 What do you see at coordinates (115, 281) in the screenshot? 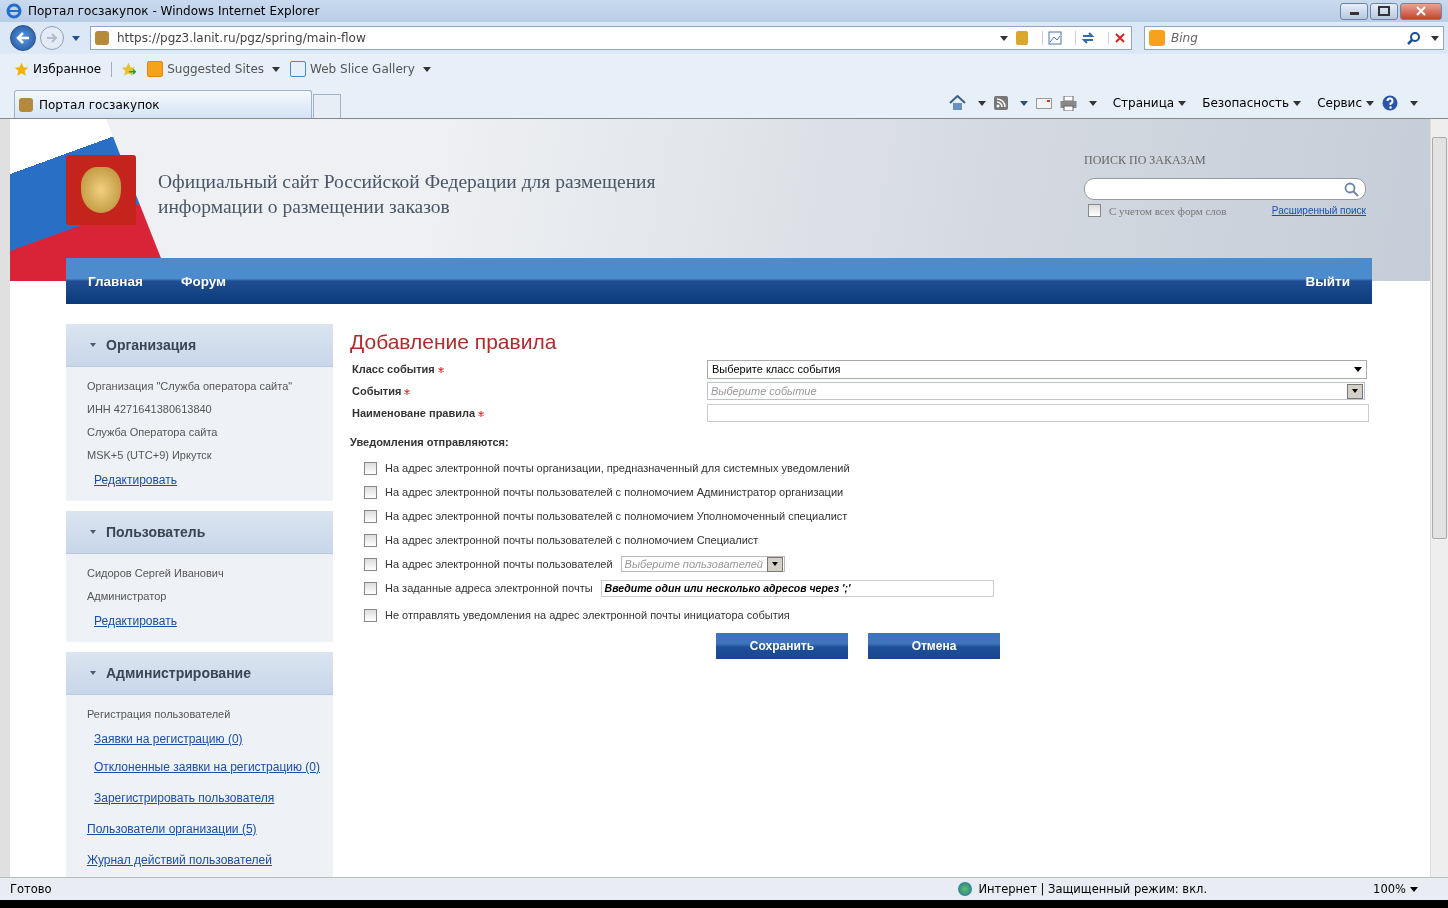
I see `nav-link: Главная` at bounding box center [115, 281].